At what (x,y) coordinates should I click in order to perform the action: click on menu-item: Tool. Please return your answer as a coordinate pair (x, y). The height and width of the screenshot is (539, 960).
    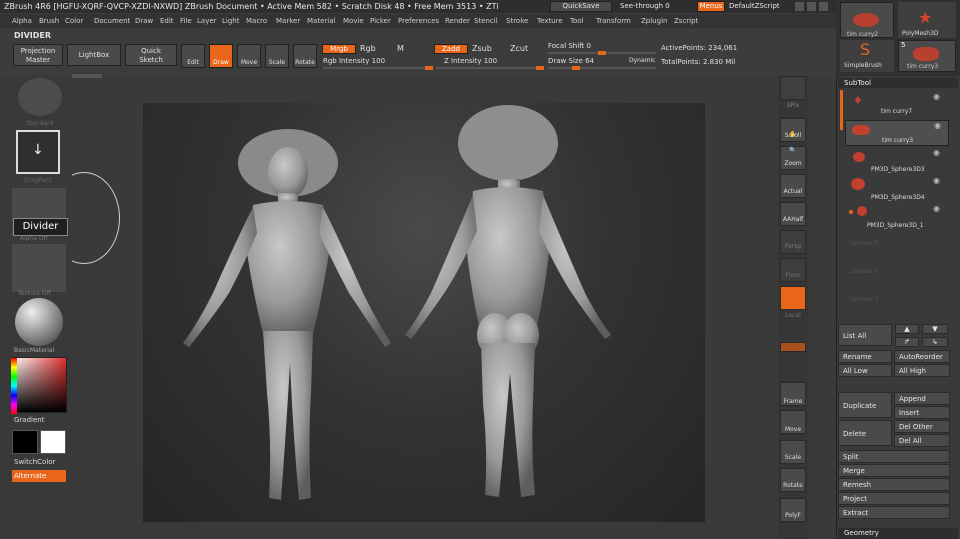
    Looking at the image, I should click on (577, 21).